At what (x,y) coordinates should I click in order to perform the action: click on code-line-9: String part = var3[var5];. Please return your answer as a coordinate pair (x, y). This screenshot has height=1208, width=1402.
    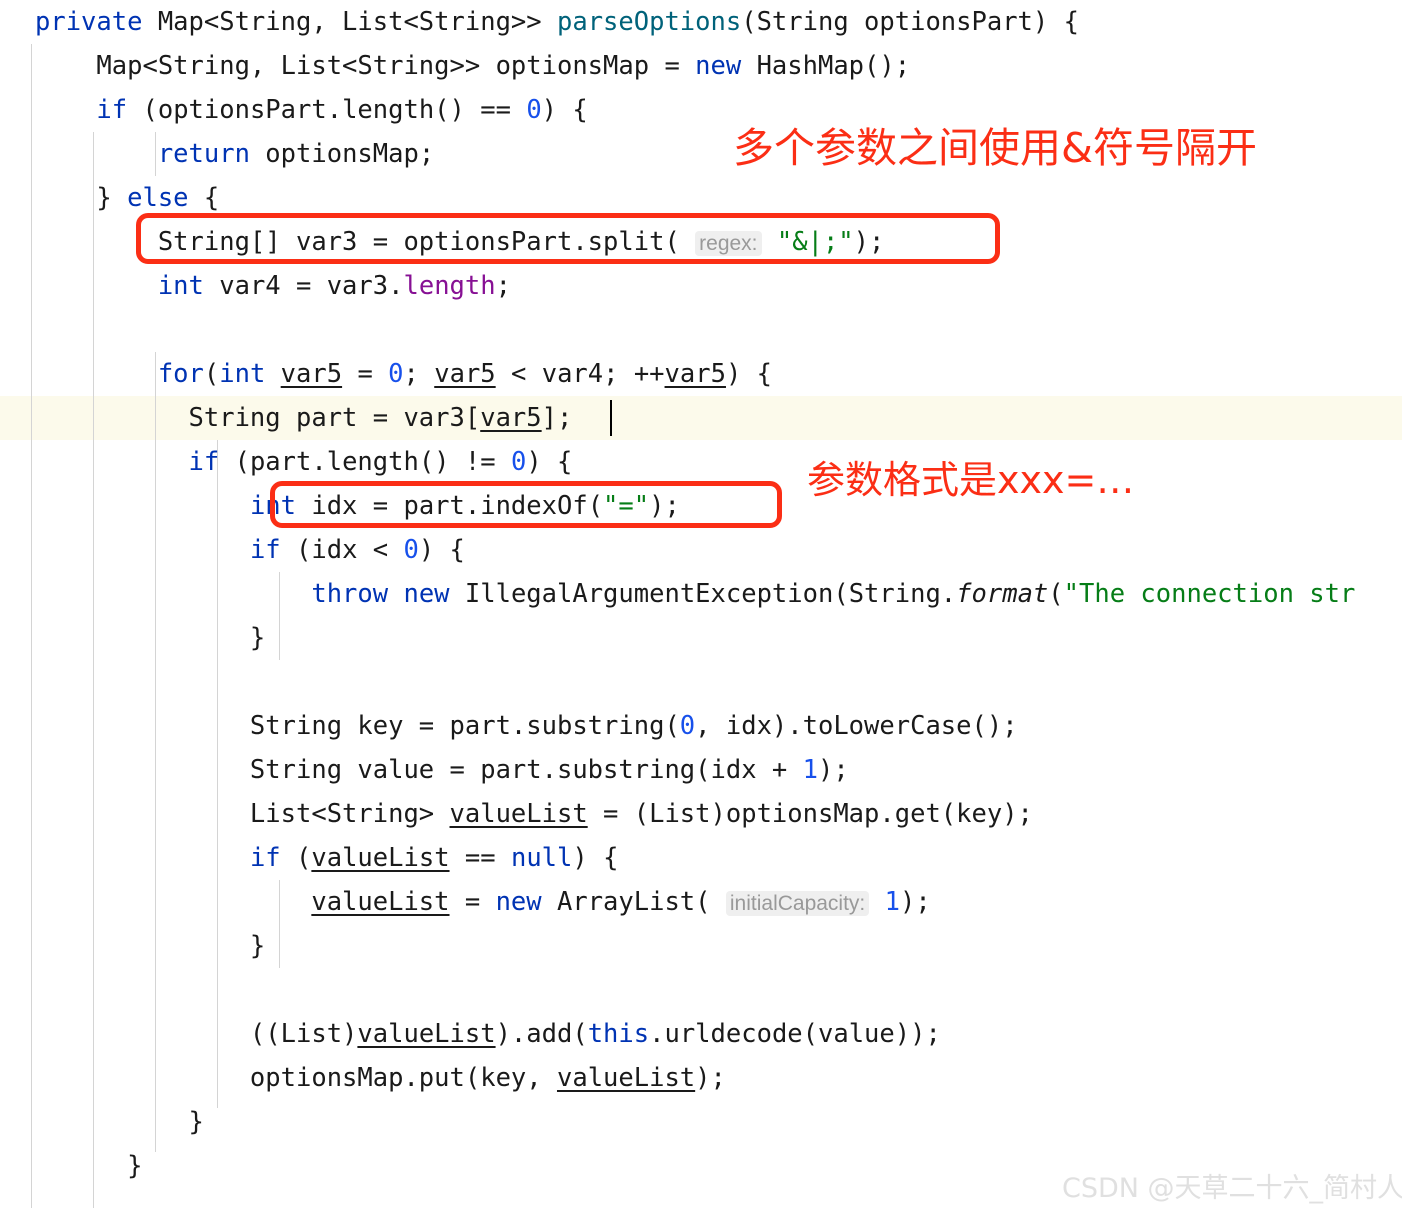
    Looking at the image, I should click on (304, 418).